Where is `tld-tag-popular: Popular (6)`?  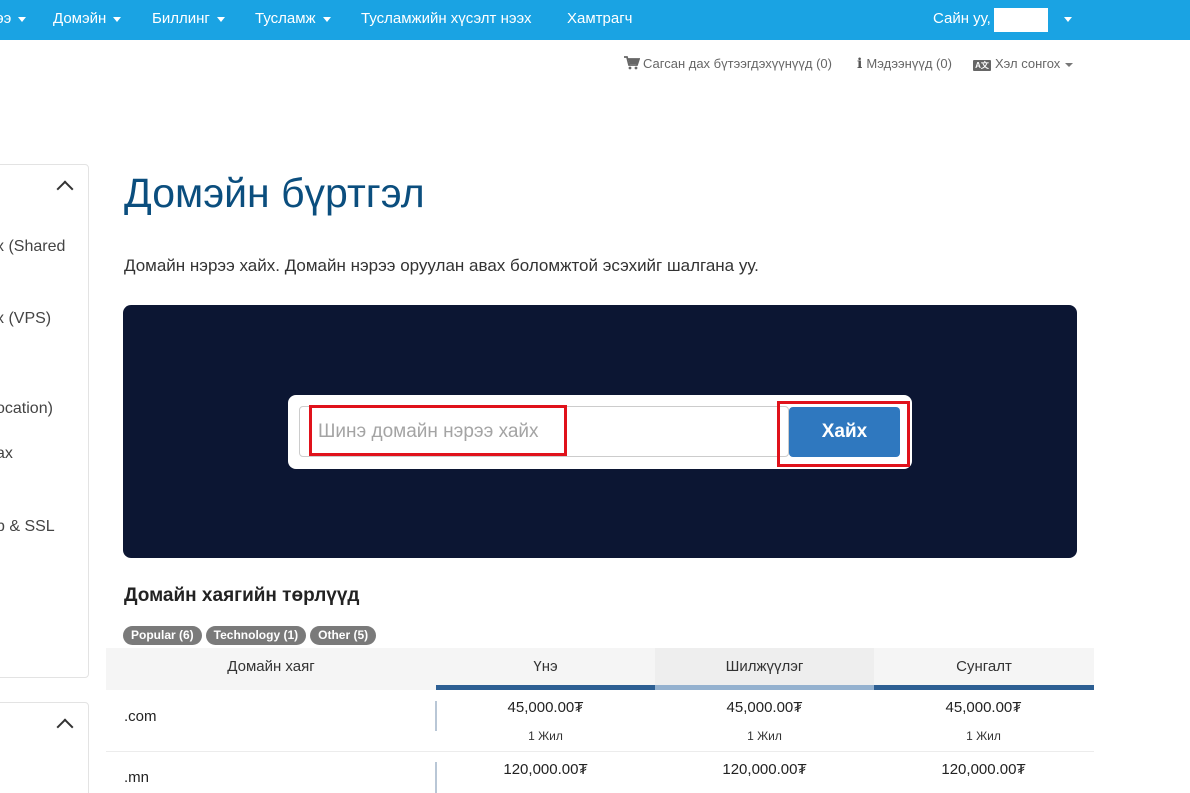 tld-tag-popular: Popular (6) is located at coordinates (162, 635).